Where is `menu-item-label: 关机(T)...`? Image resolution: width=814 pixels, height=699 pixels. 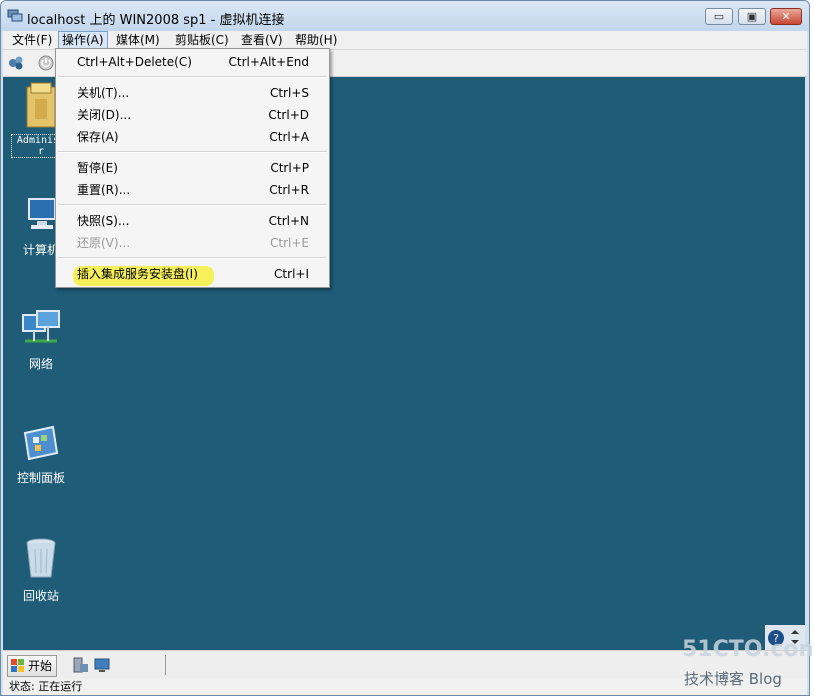 menu-item-label: 关机(T)... is located at coordinates (103, 93).